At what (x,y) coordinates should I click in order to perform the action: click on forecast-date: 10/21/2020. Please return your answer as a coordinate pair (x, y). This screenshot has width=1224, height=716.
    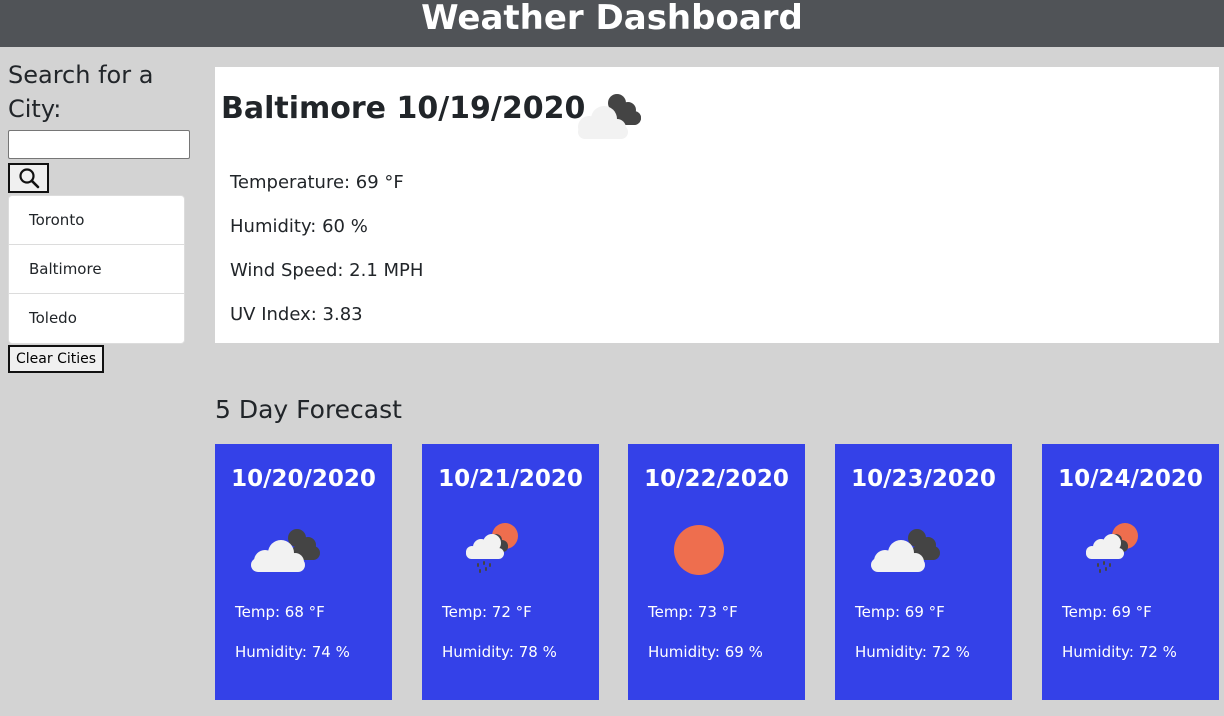
    Looking at the image, I should click on (510, 479).